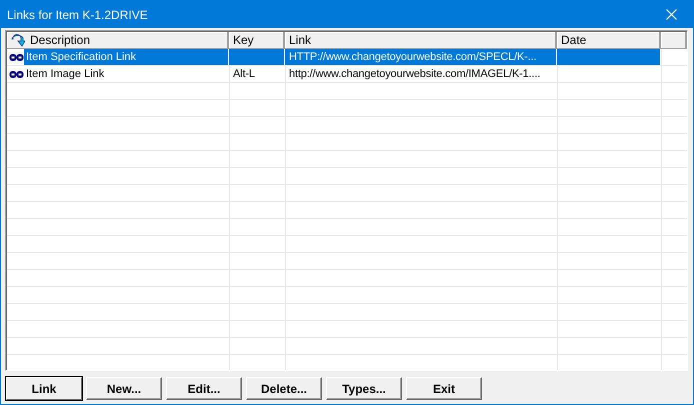 This screenshot has width=694, height=405. I want to click on sort-arrow-icon, so click(18, 40).